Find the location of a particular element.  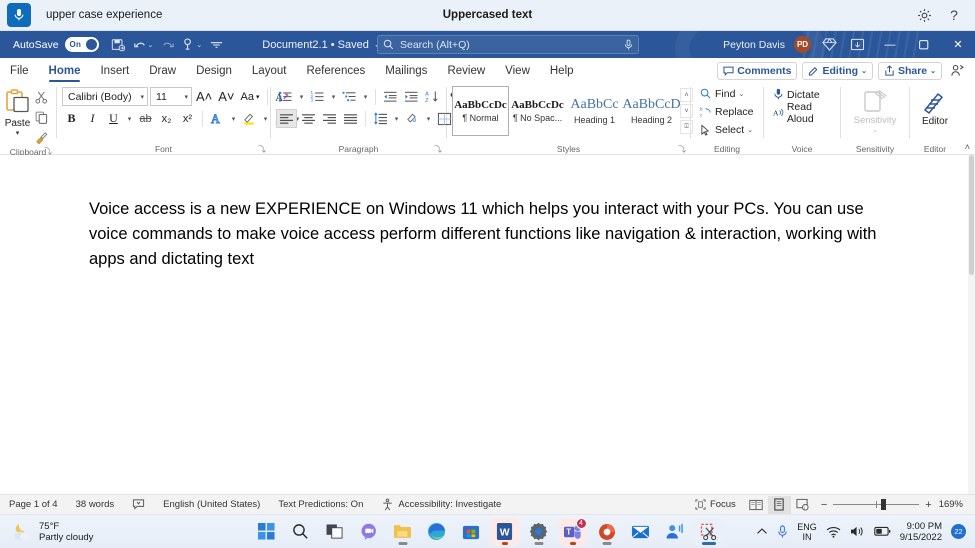

accessibility-indicator: Accessibility: Investigate is located at coordinates (441, 505).